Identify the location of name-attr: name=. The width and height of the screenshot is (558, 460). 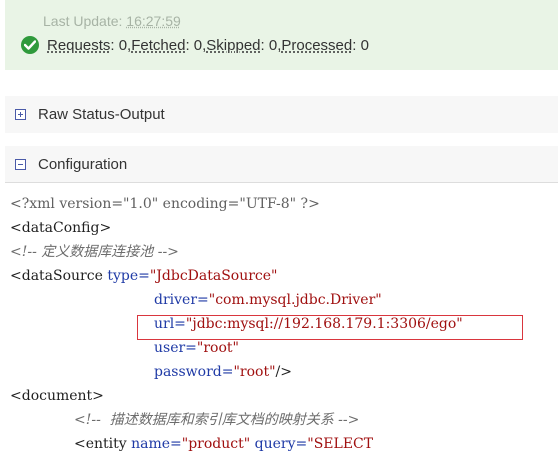
(156, 444).